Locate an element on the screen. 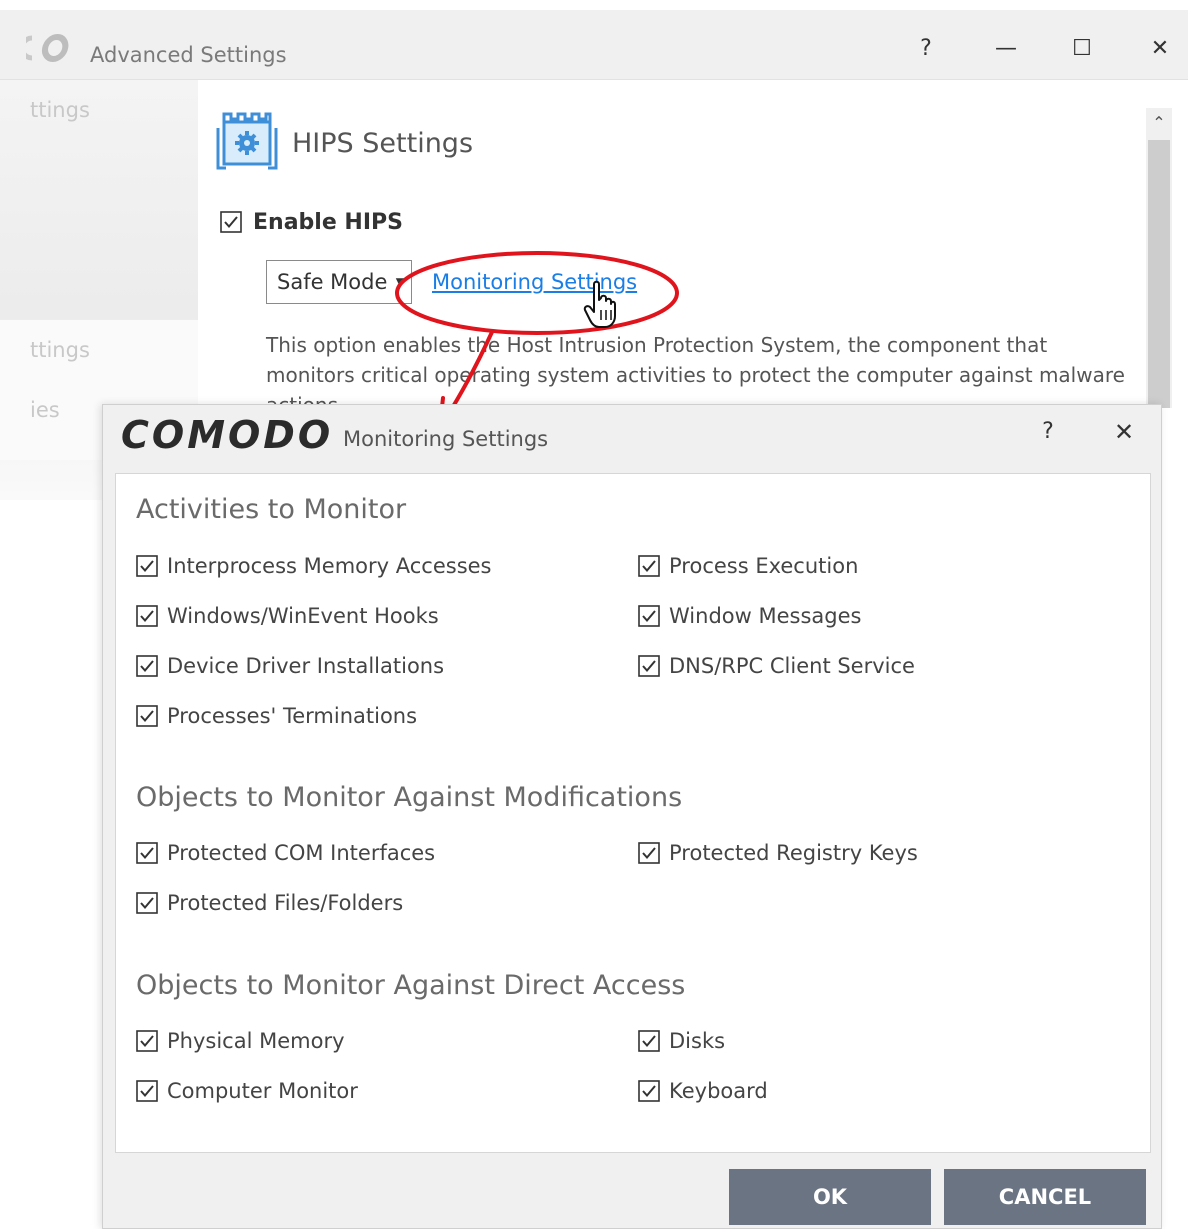  section-heading-direct-access: Objects to Monitor Against Direct Access is located at coordinates (411, 985).